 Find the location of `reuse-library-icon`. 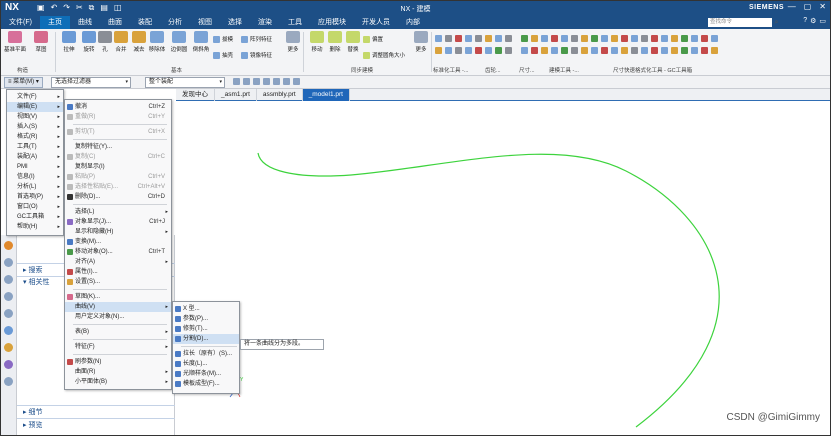

reuse-library-icon is located at coordinates (8, 296).